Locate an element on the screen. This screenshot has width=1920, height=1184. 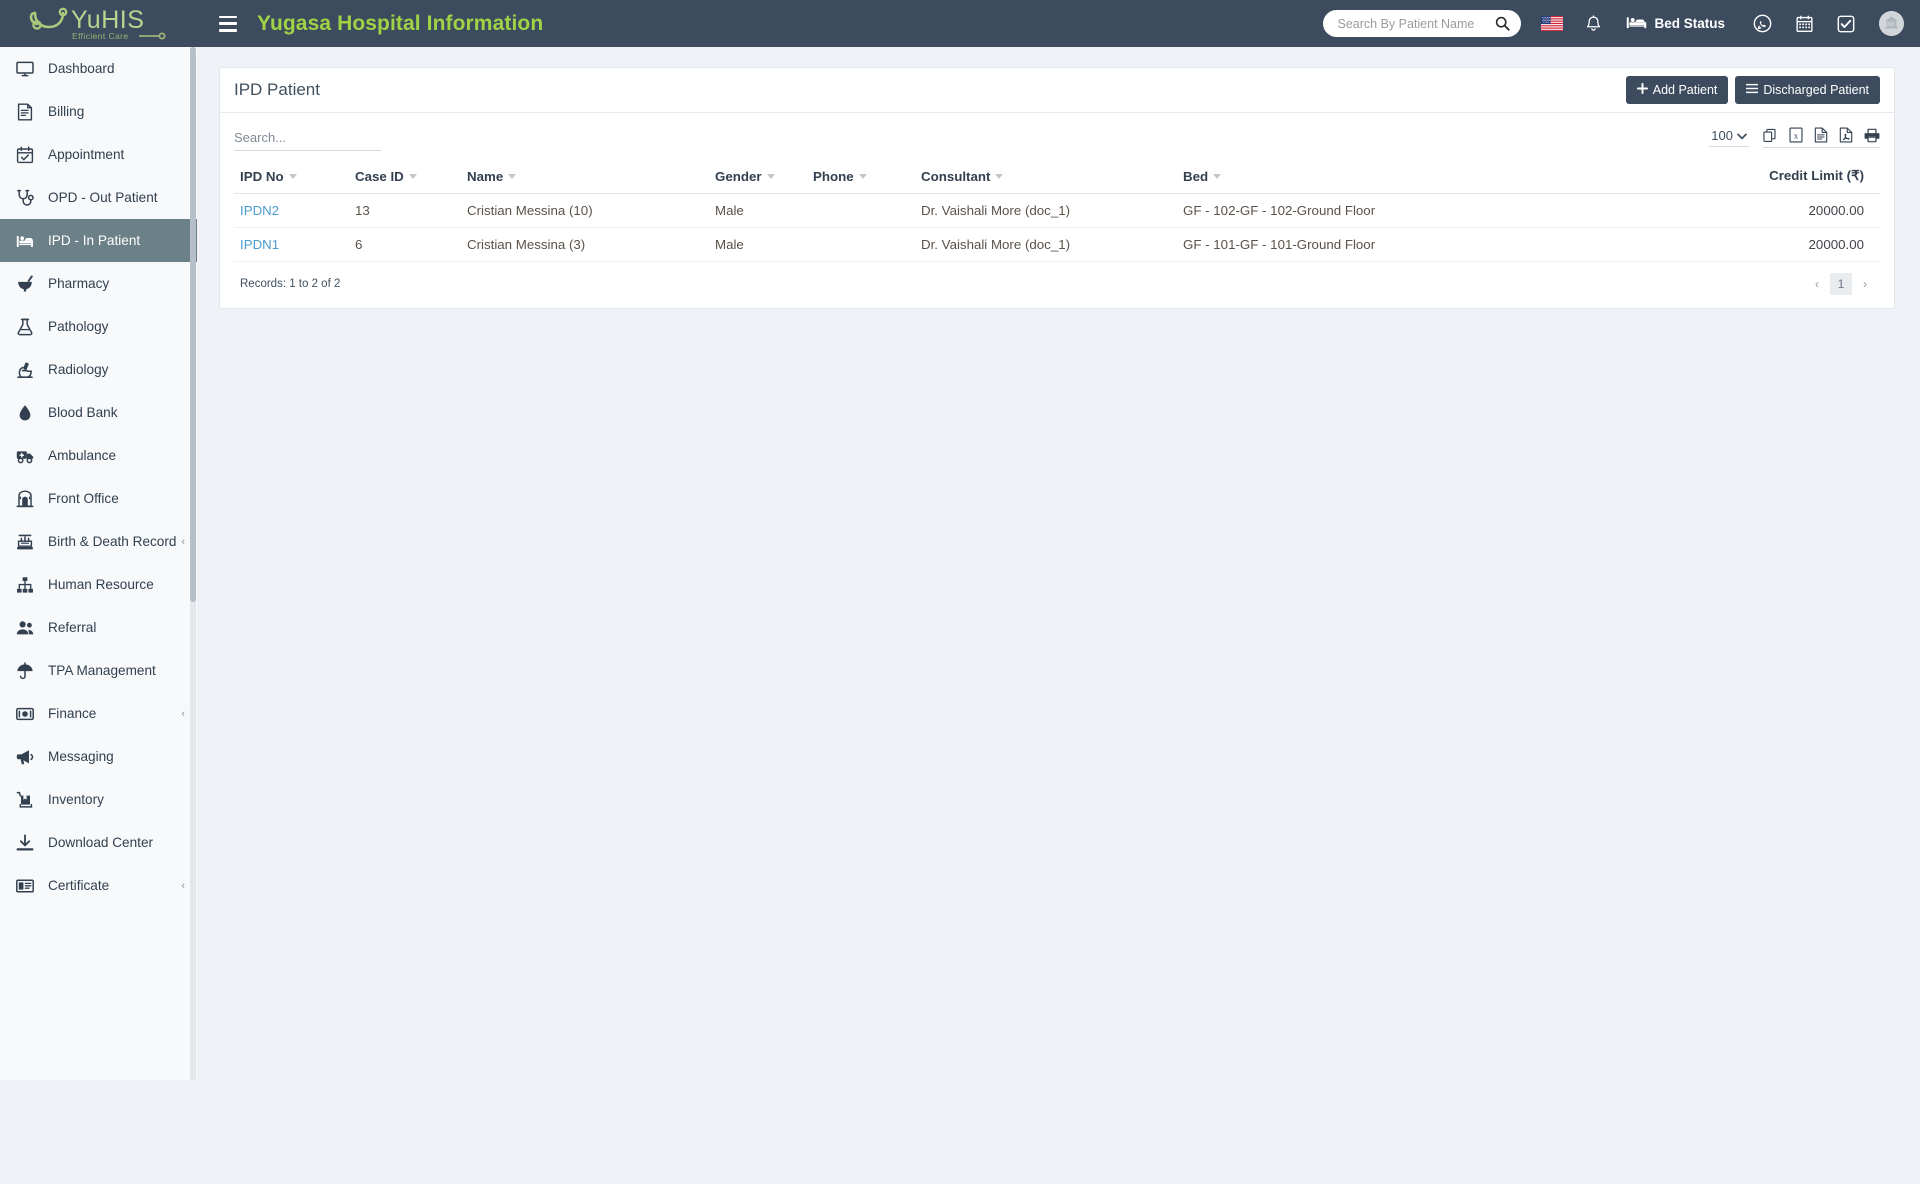
cell-ipd-no: IPDN2 is located at coordinates (291, 210).